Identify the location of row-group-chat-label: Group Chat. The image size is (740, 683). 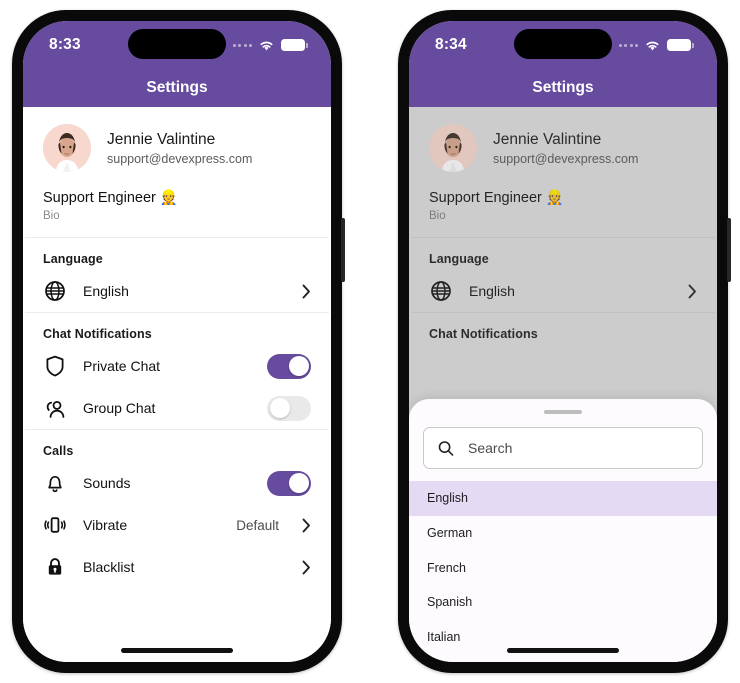
(119, 408).